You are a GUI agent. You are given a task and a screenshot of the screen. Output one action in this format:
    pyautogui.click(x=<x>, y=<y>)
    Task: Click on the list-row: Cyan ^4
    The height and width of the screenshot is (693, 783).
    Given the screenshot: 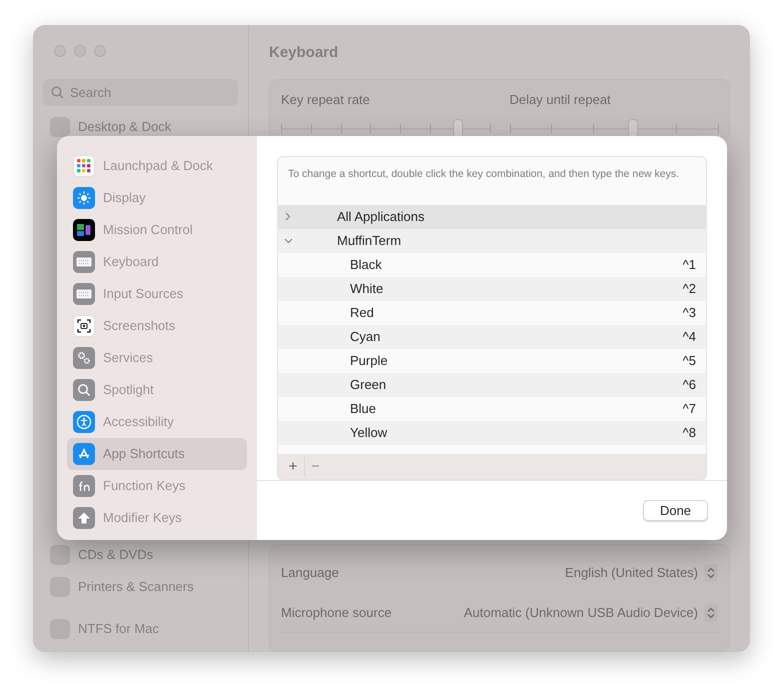 What is the action you would take?
    pyautogui.click(x=492, y=336)
    